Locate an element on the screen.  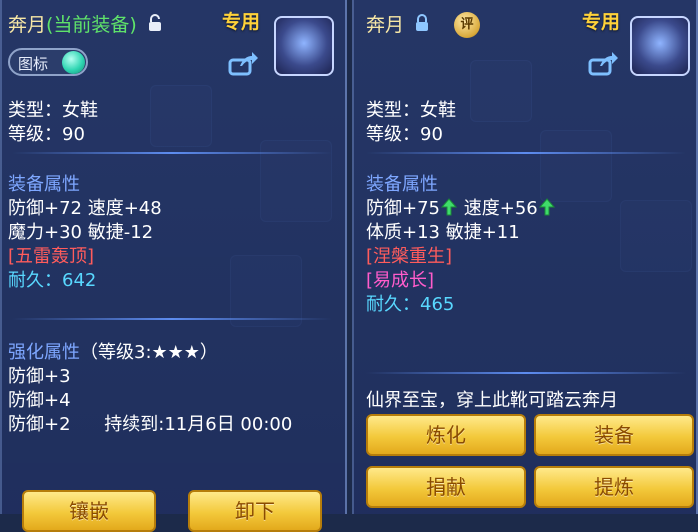
special-skill: [涅槃重生] is located at coordinates (409, 256).